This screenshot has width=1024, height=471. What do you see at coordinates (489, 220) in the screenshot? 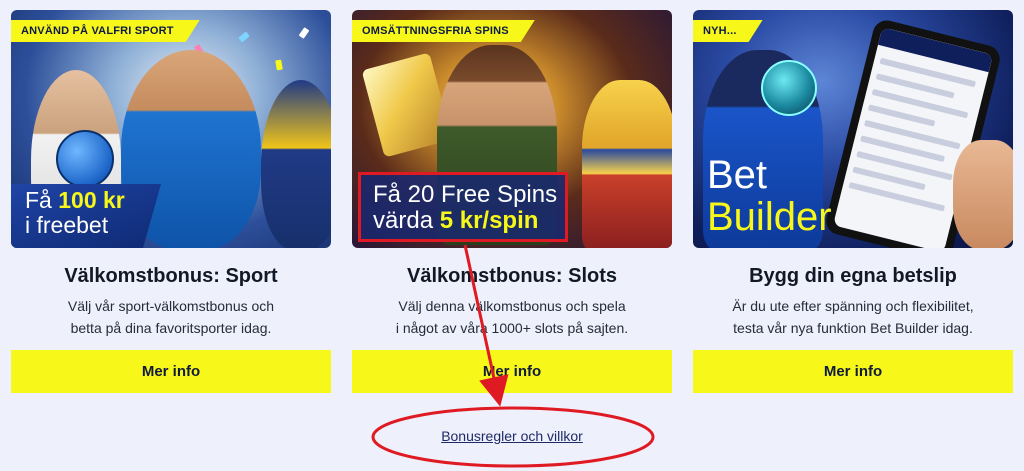
I see `offer-amount: 5 kr/spin` at bounding box center [489, 220].